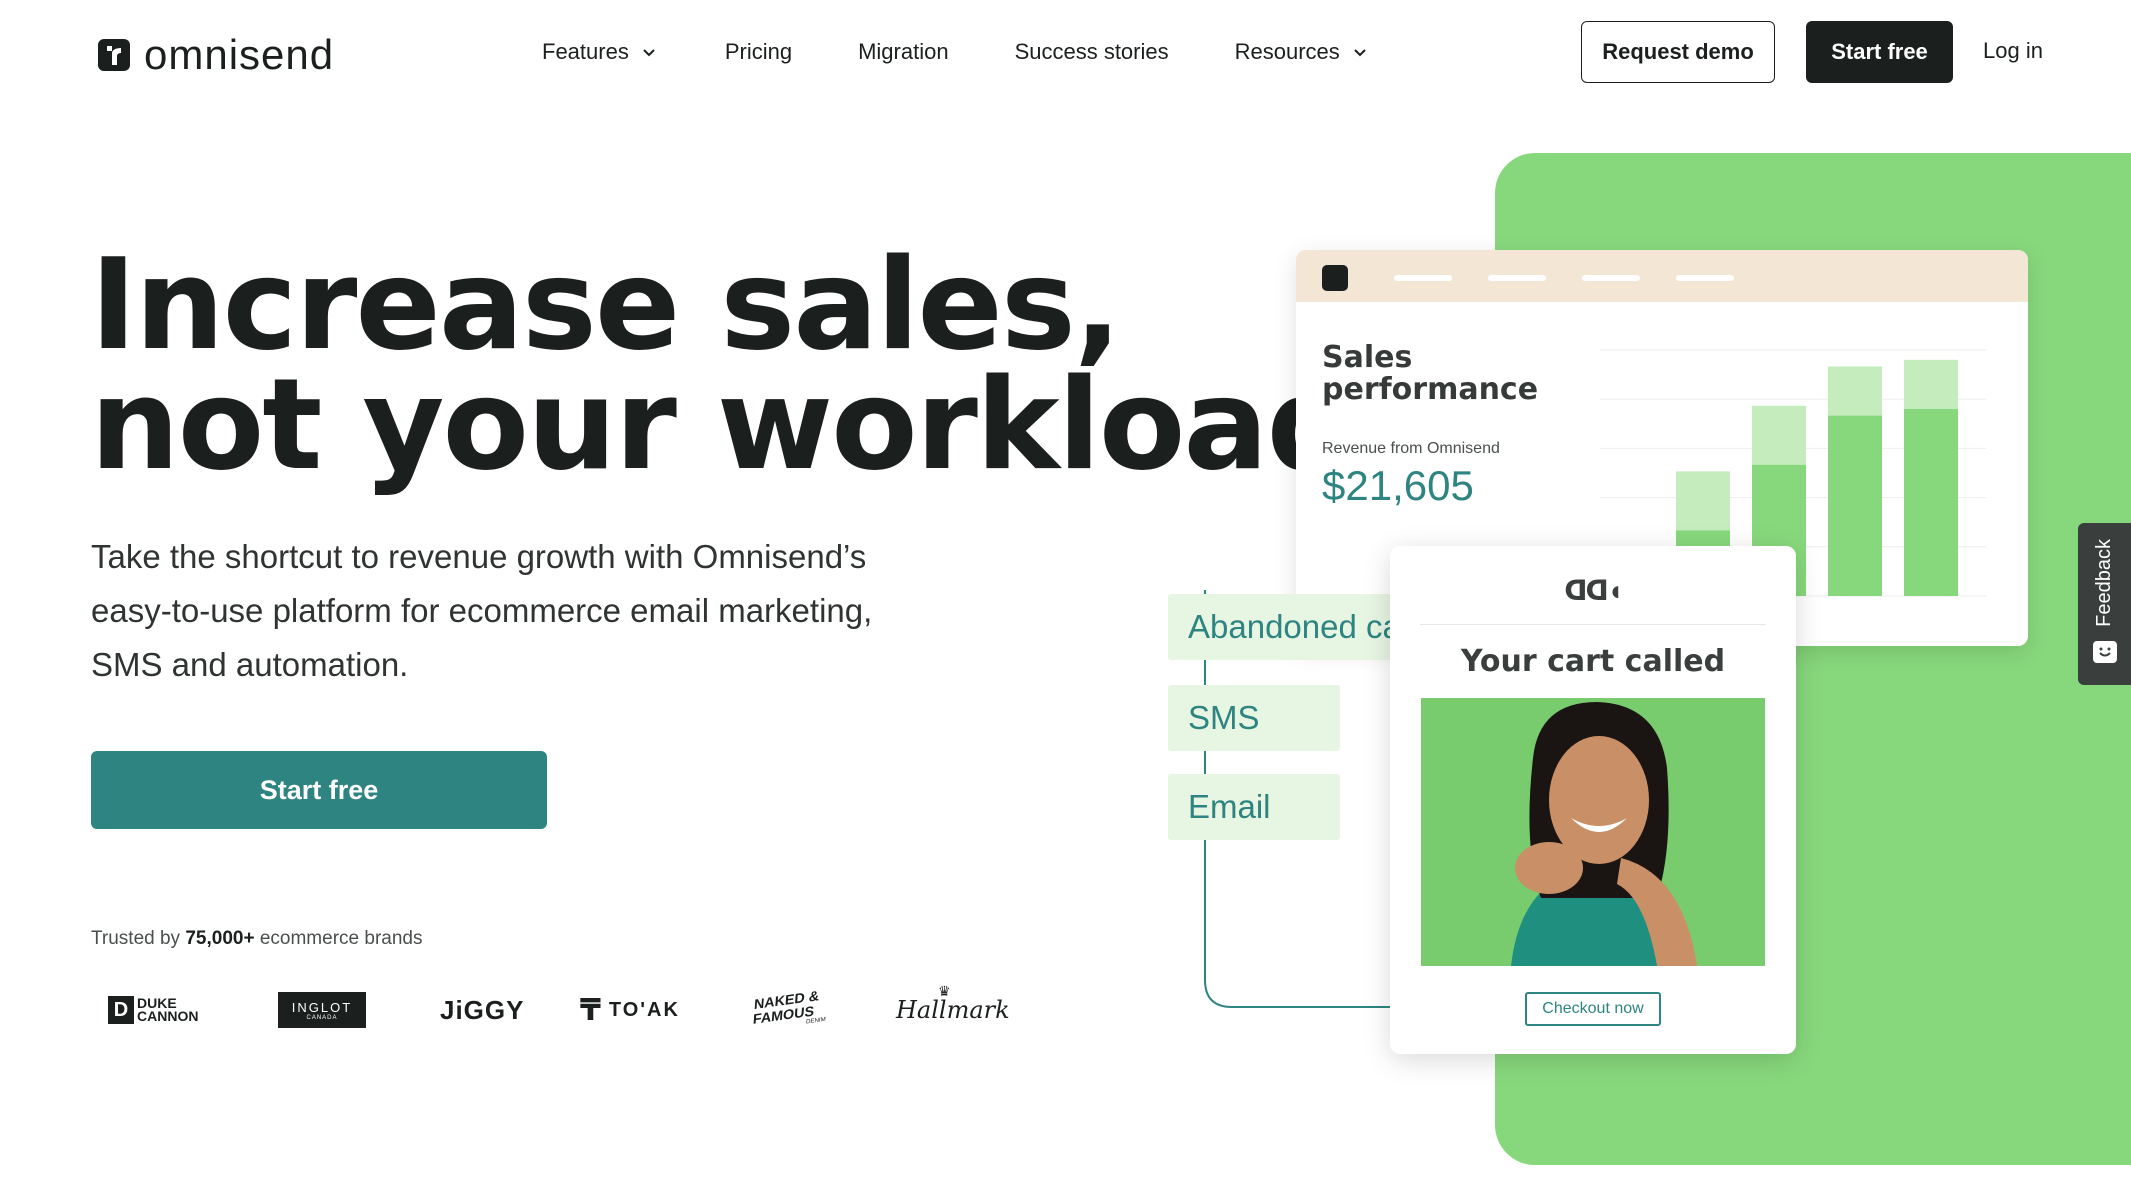  I want to click on nav-migration: Migration, so click(903, 52).